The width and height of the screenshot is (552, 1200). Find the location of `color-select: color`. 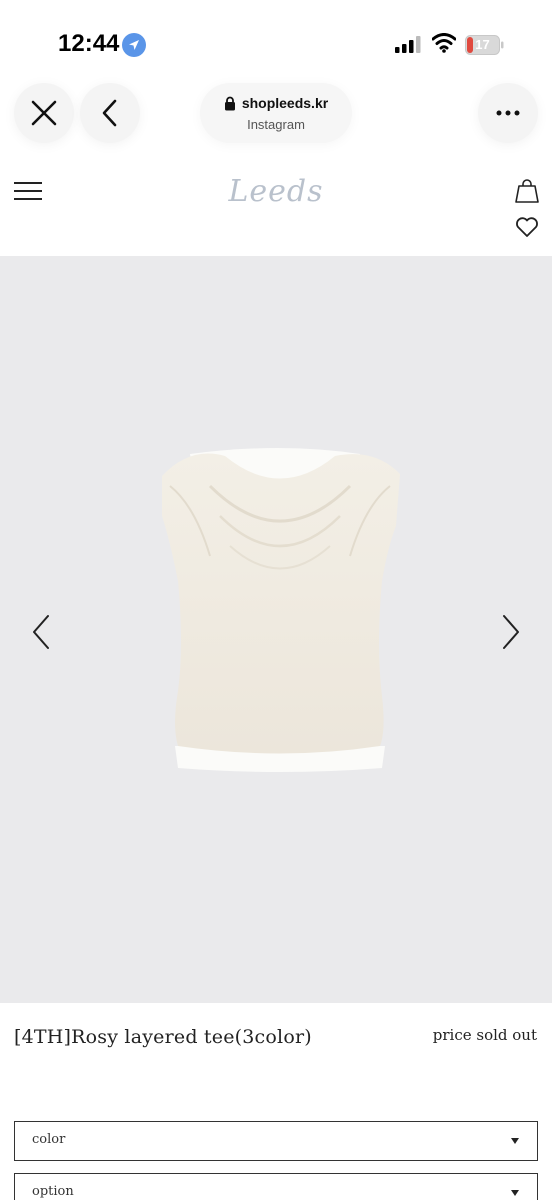

color-select: color is located at coordinates (276, 1141).